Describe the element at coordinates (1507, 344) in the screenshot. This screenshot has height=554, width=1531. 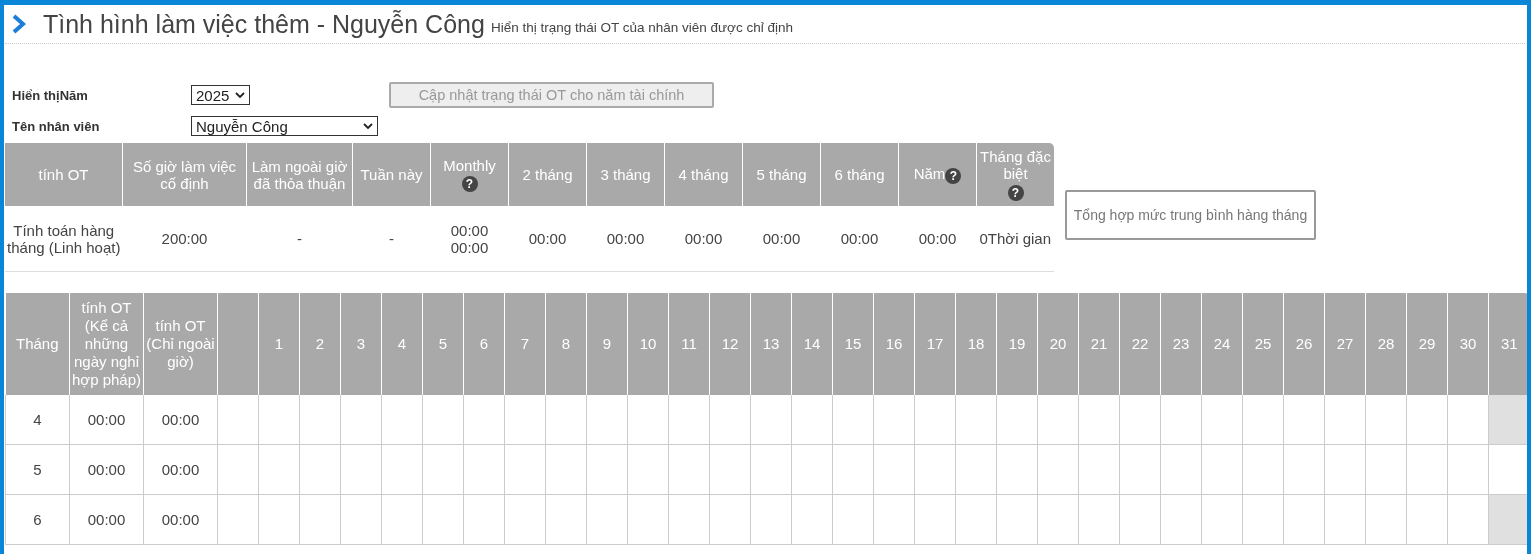
I see `column-header: 31` at that location.